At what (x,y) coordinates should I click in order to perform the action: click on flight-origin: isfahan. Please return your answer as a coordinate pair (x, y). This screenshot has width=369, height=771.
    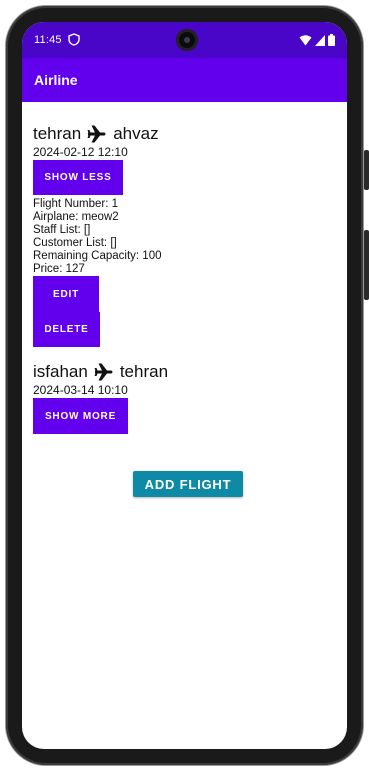
    Looking at the image, I should click on (60, 371).